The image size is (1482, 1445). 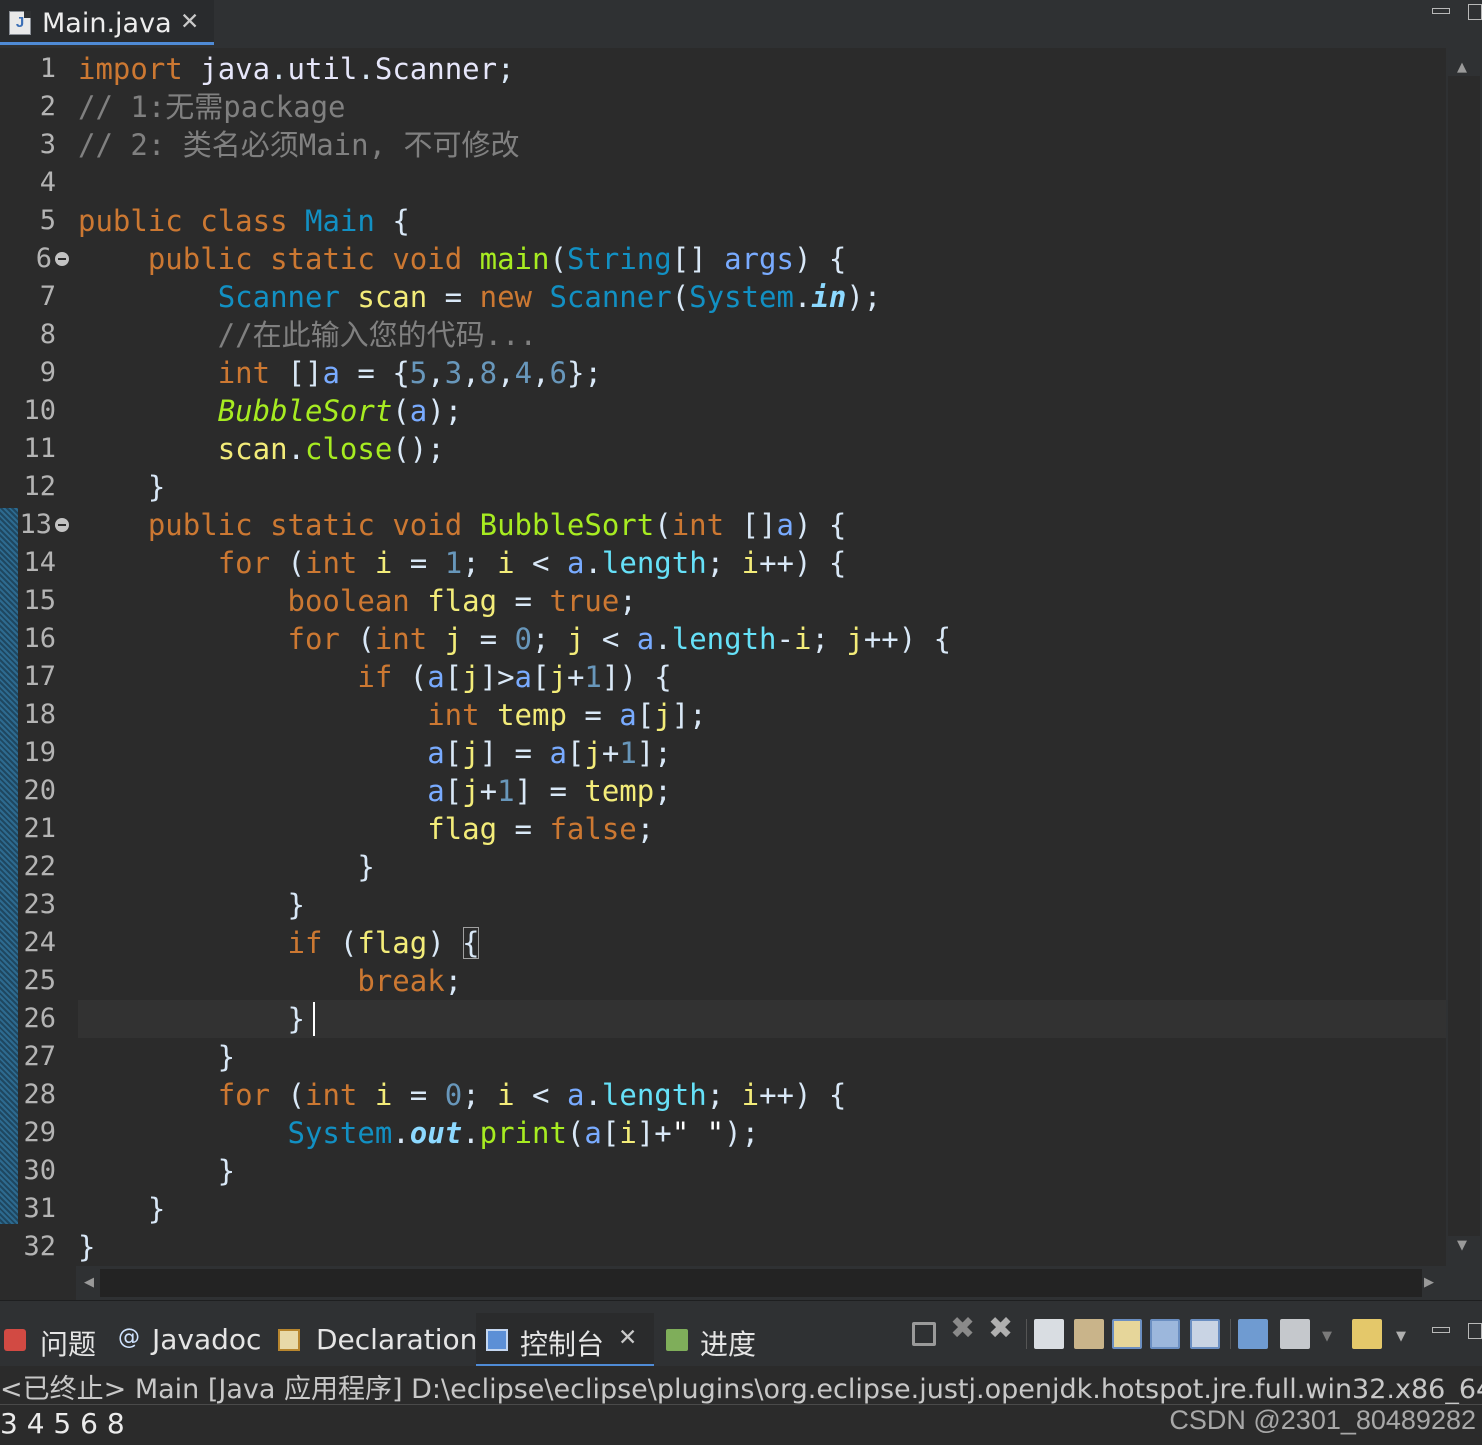 What do you see at coordinates (1089, 1334) in the screenshot?
I see `scroll-lock-icon` at bounding box center [1089, 1334].